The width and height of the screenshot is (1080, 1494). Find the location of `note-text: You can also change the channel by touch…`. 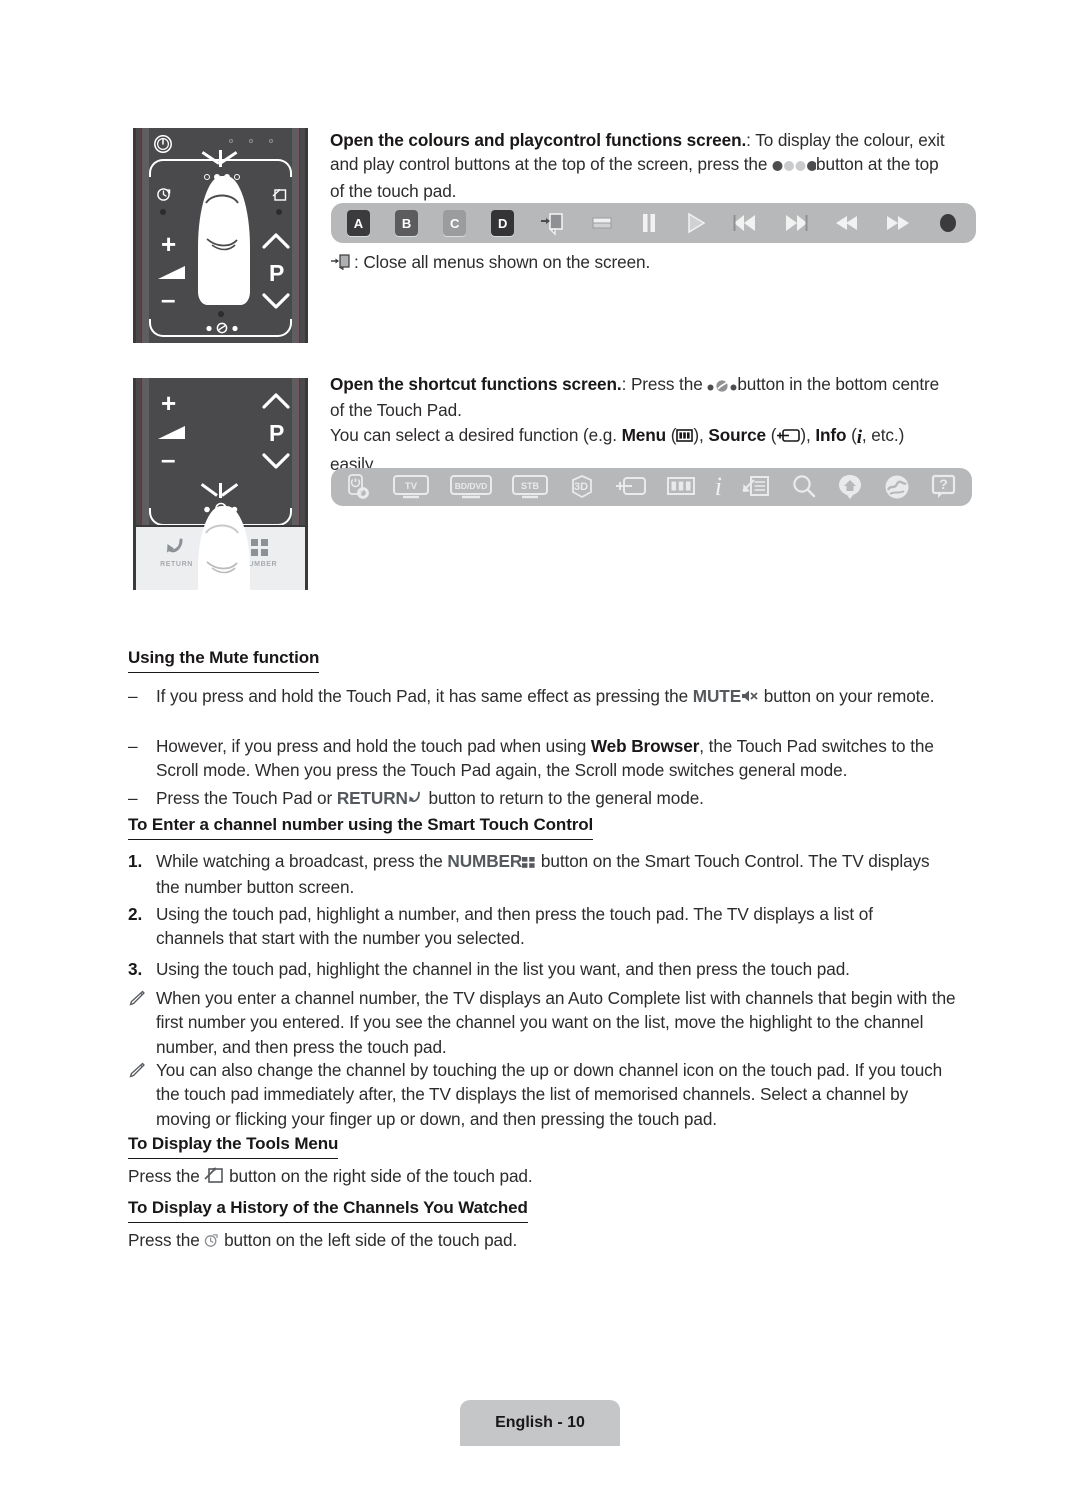

note-text: You can also change the channel by touch… is located at coordinates (549, 1094).